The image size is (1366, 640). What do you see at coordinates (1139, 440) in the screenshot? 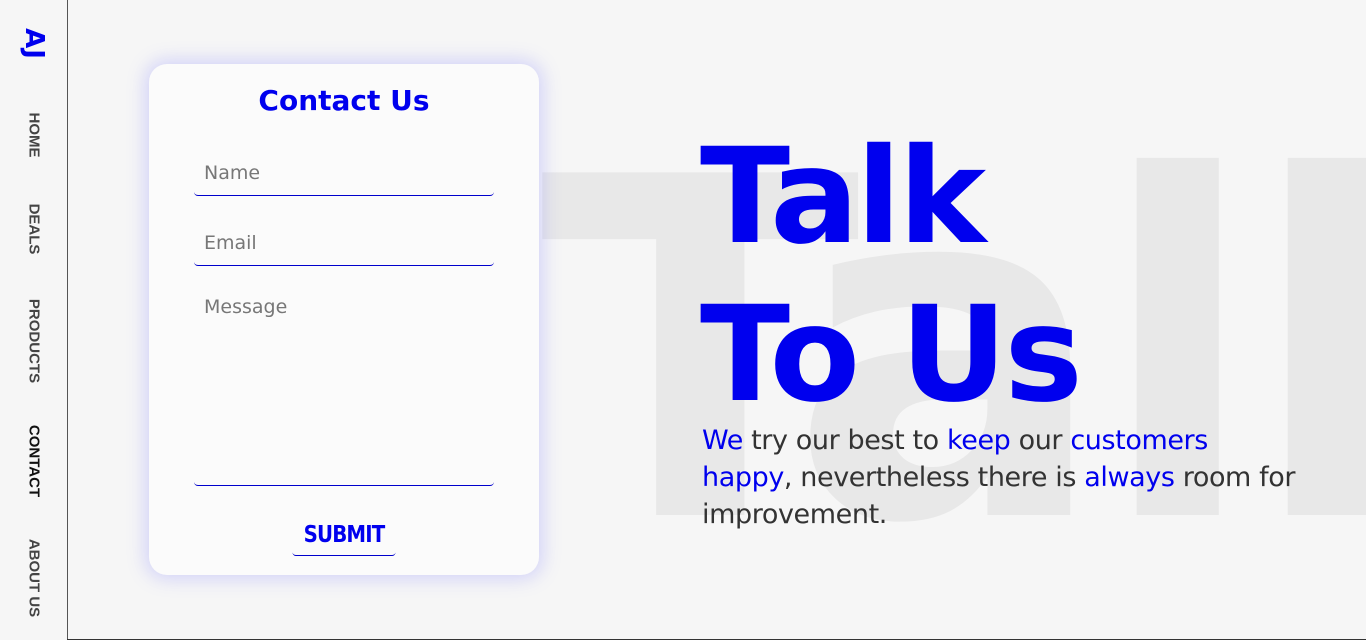
I see `tagline-segment: customers` at bounding box center [1139, 440].